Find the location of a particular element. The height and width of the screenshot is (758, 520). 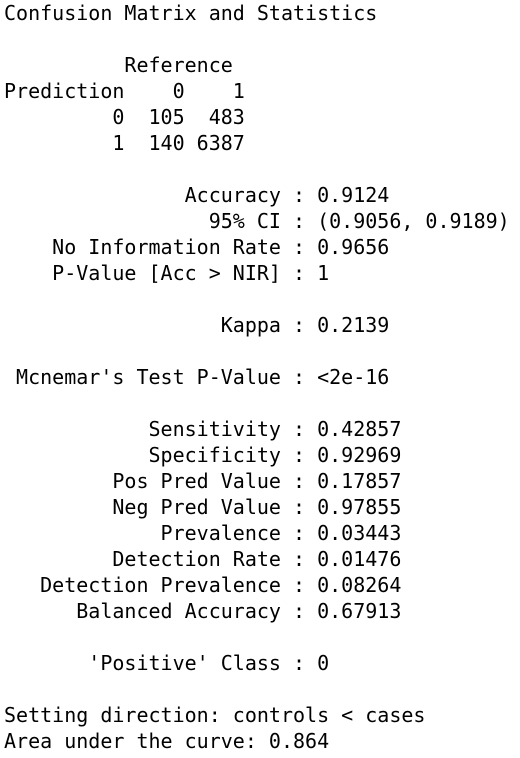

matrix-row-0: 0 105 483 is located at coordinates (124, 117).